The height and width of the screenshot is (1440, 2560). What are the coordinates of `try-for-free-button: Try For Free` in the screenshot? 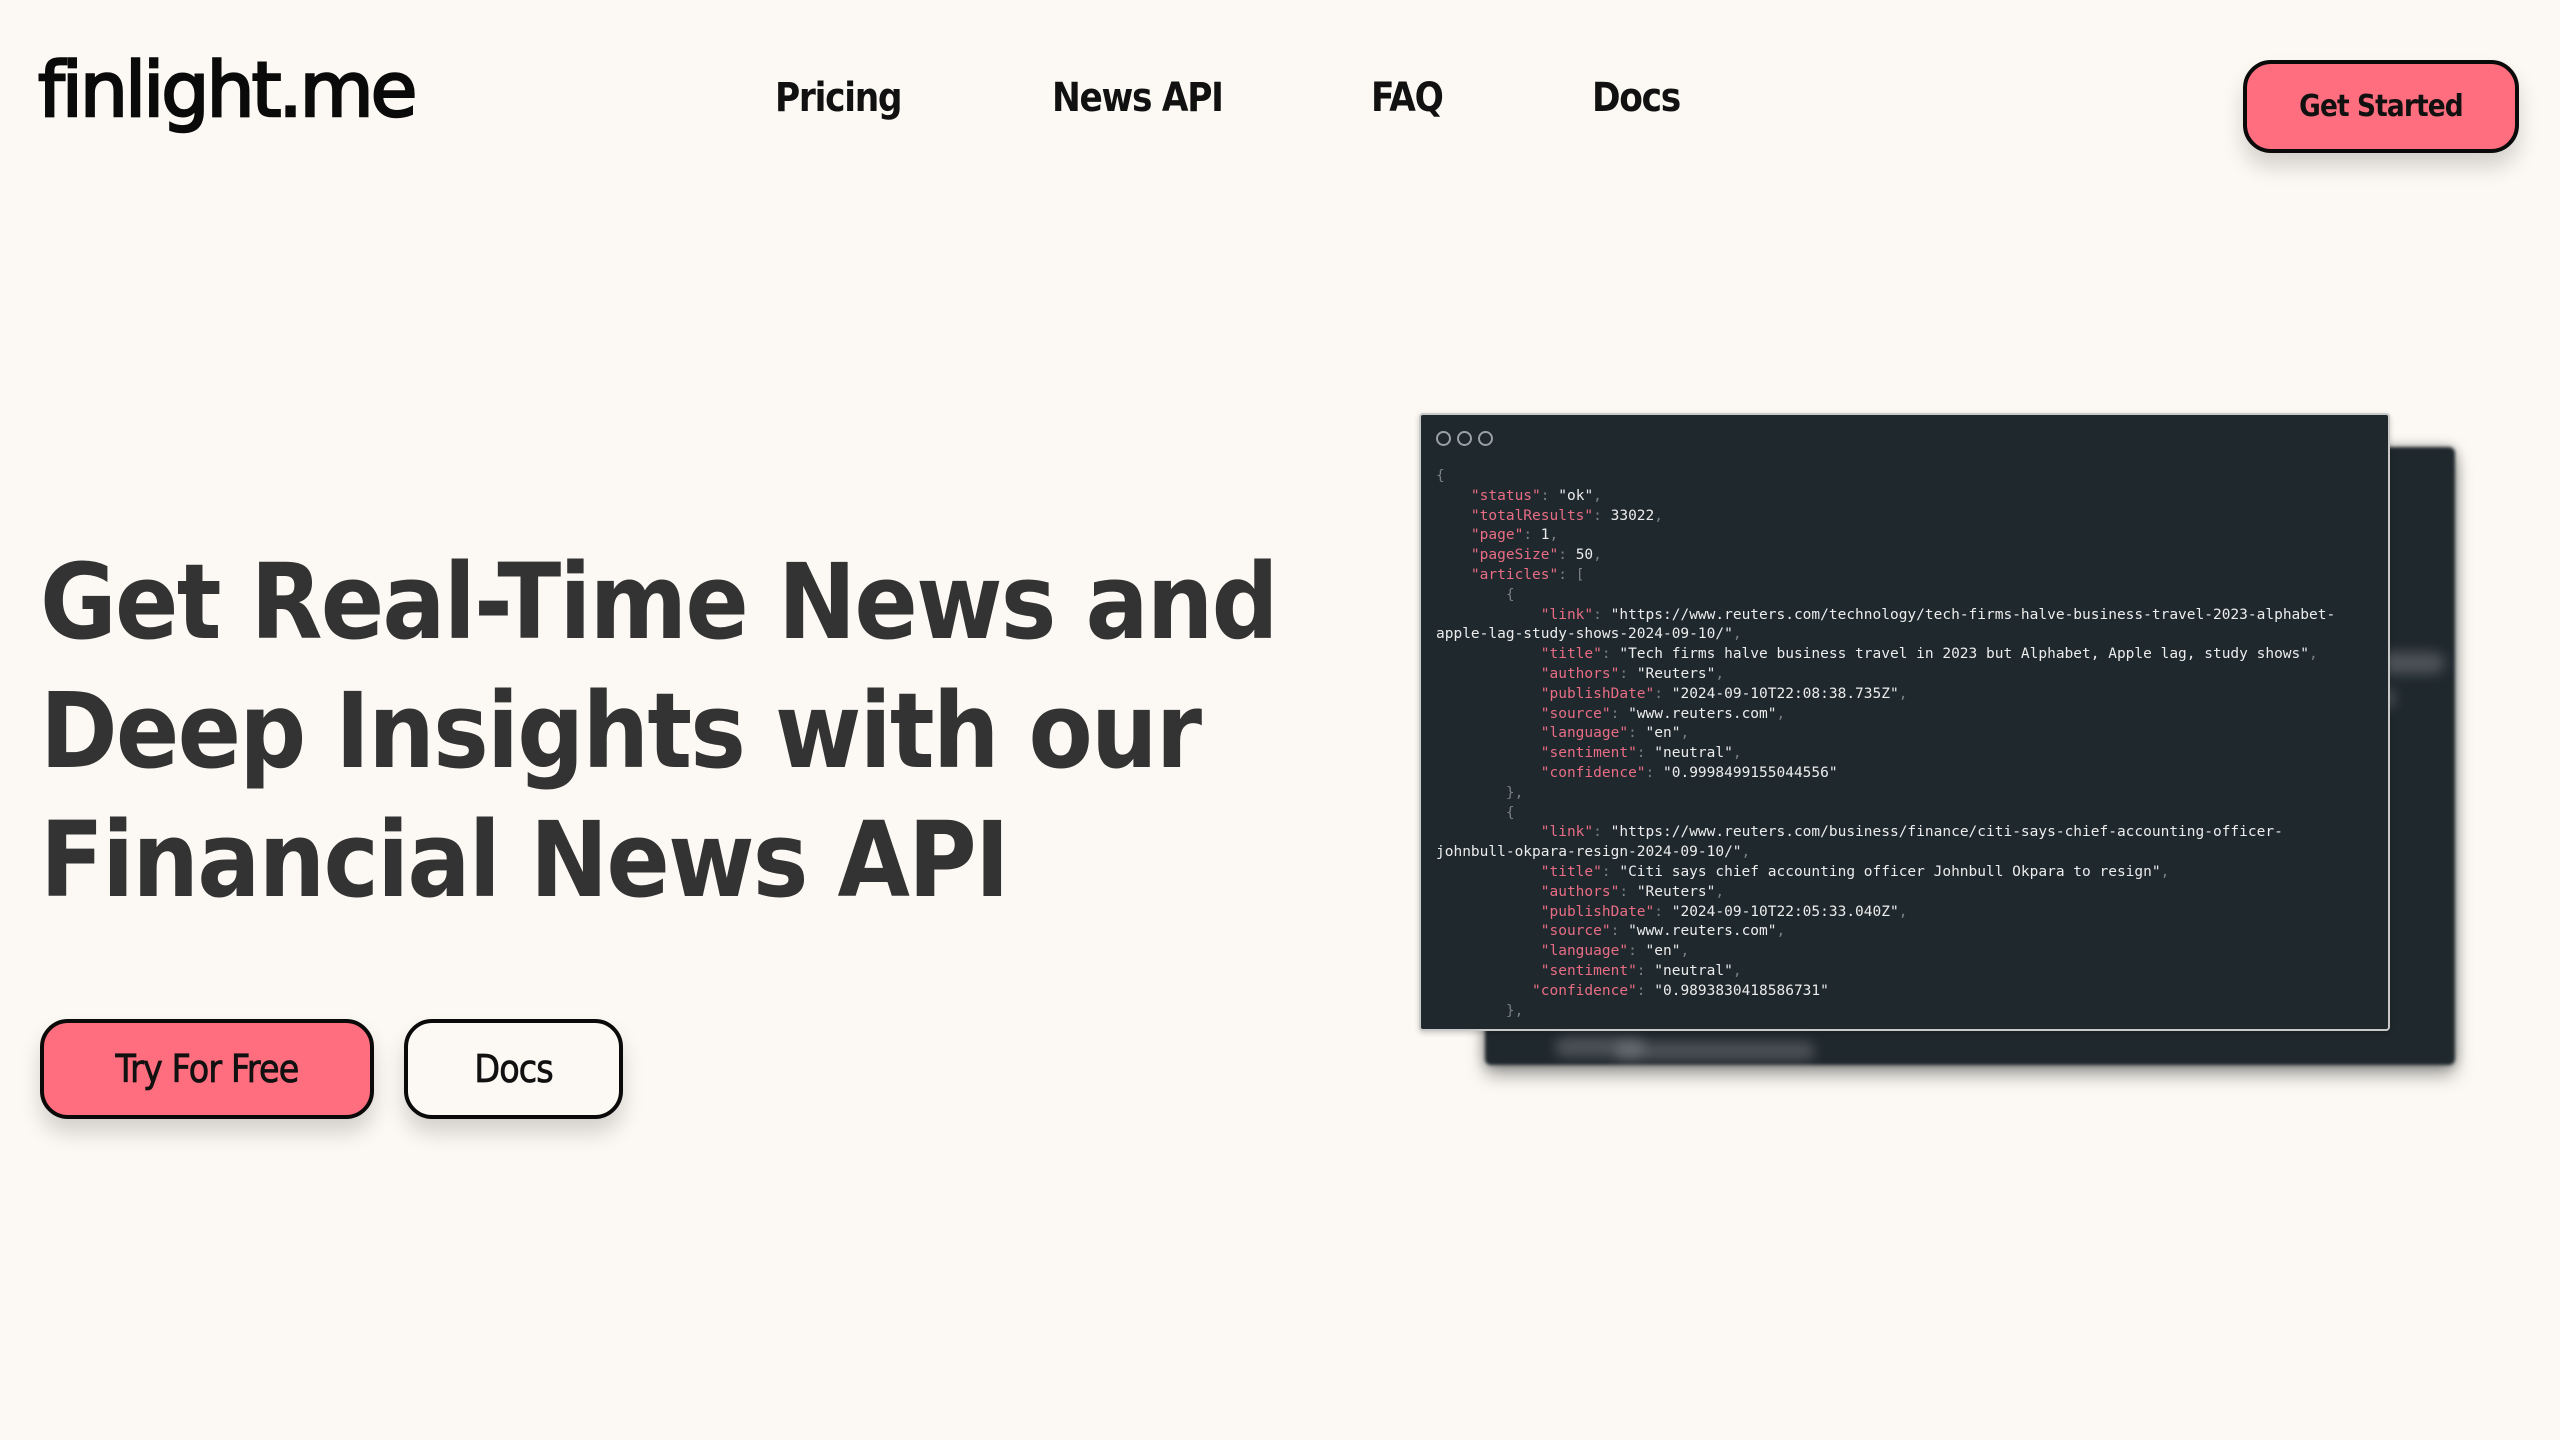 It's located at (207, 1069).